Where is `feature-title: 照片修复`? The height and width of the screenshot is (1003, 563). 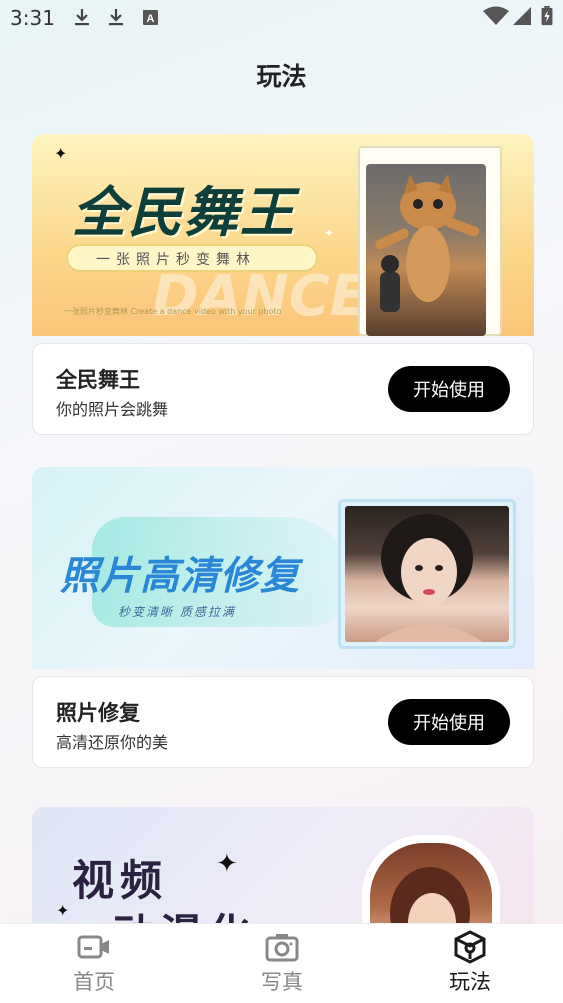
feature-title: 照片修复 is located at coordinates (98, 713).